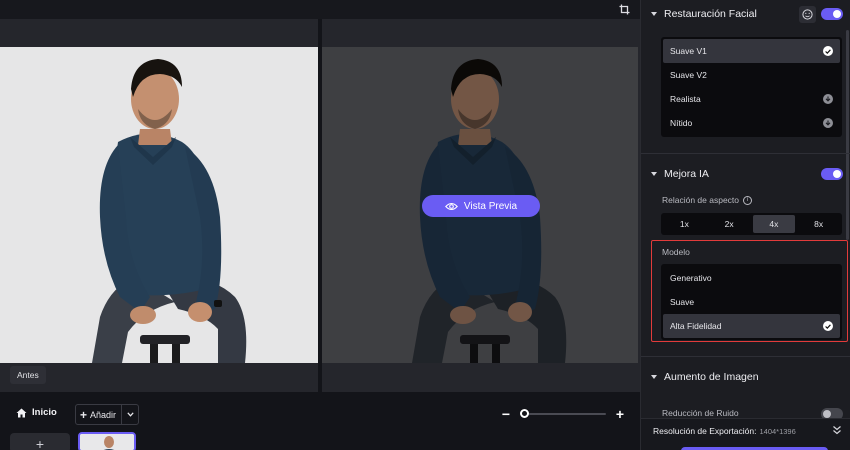 This screenshot has width=850, height=450. Describe the element at coordinates (774, 224) in the screenshot. I see `scale-option-4x: 4x` at that location.